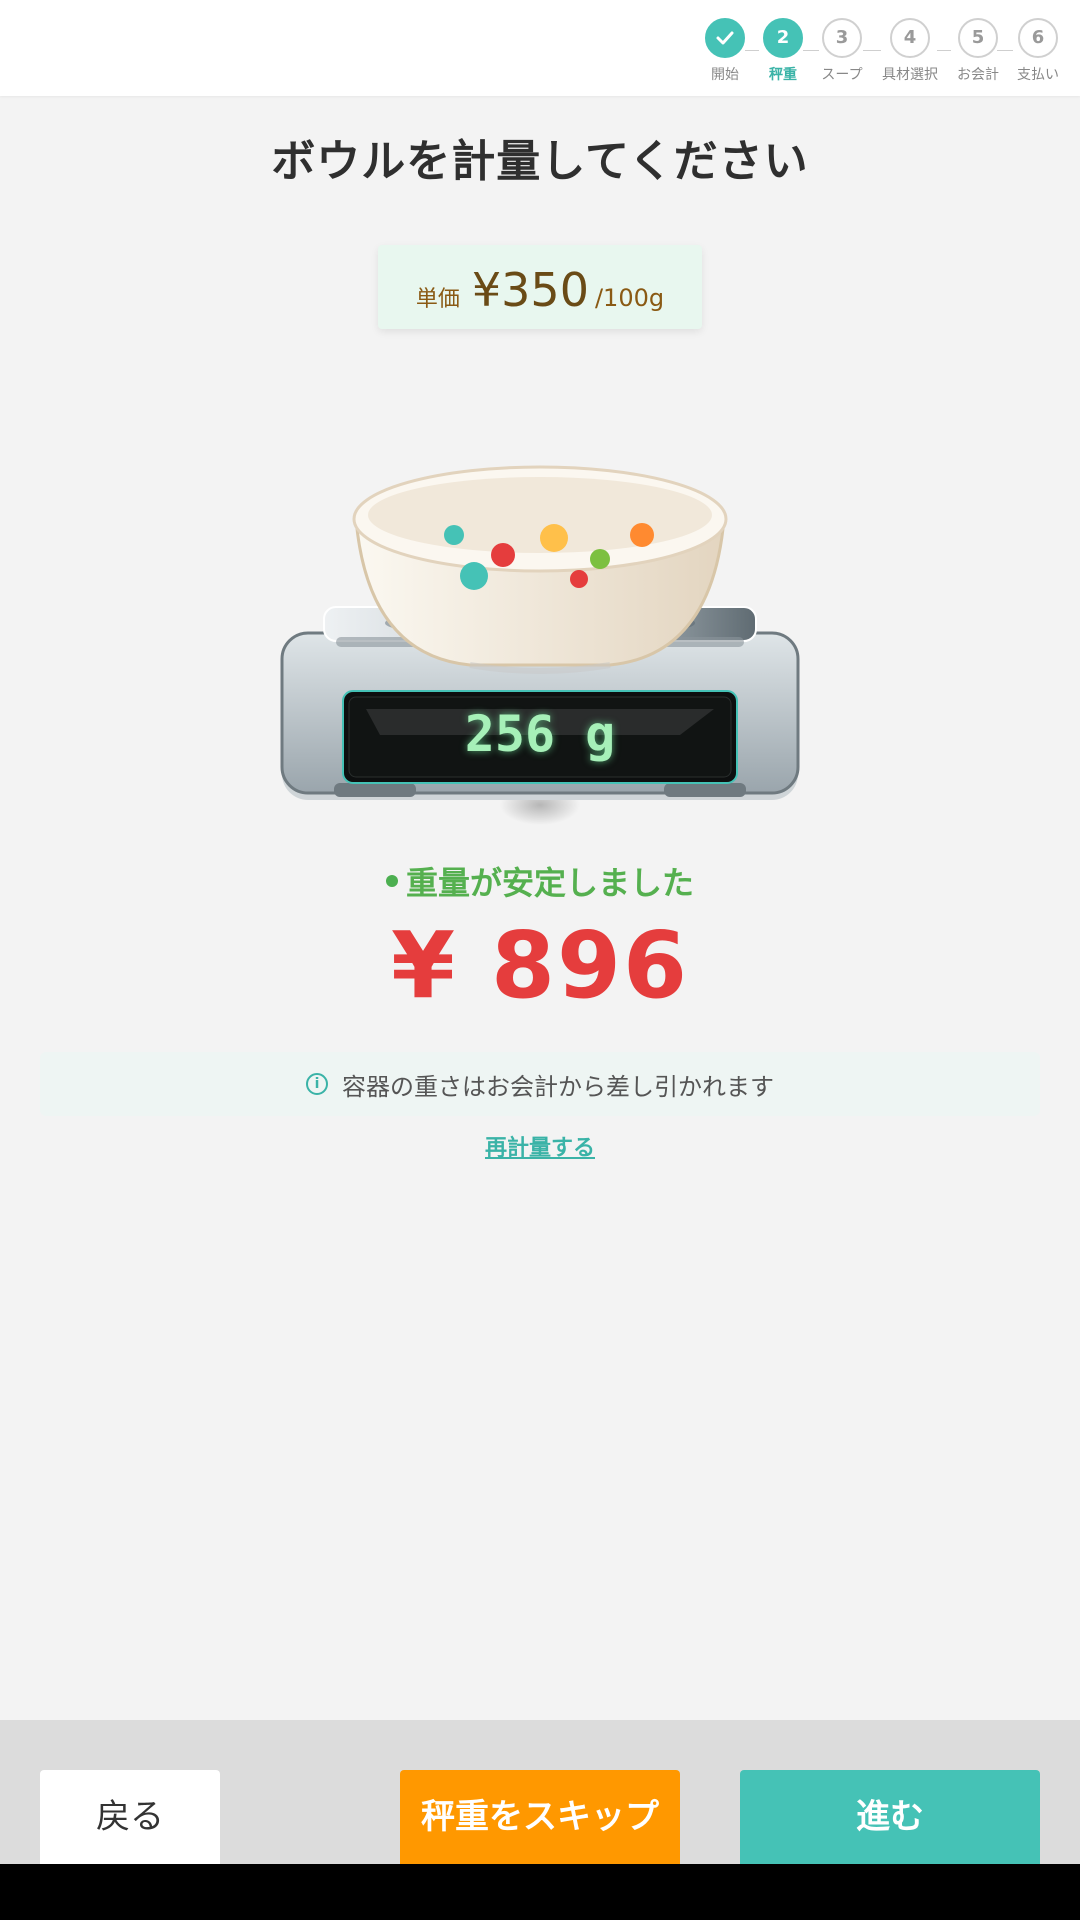 The width and height of the screenshot is (1080, 1920). Describe the element at coordinates (540, 1892) in the screenshot. I see `system-bar` at that location.